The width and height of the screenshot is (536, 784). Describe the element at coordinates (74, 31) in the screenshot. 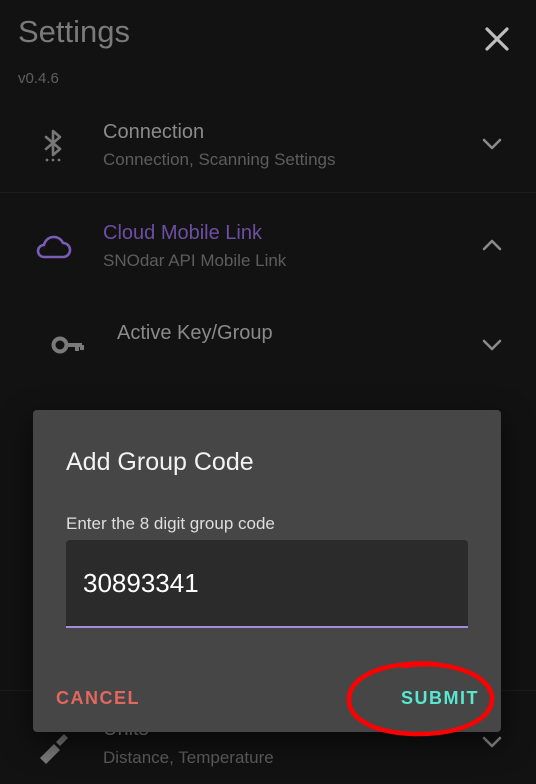

I see `page-title: Settings` at that location.